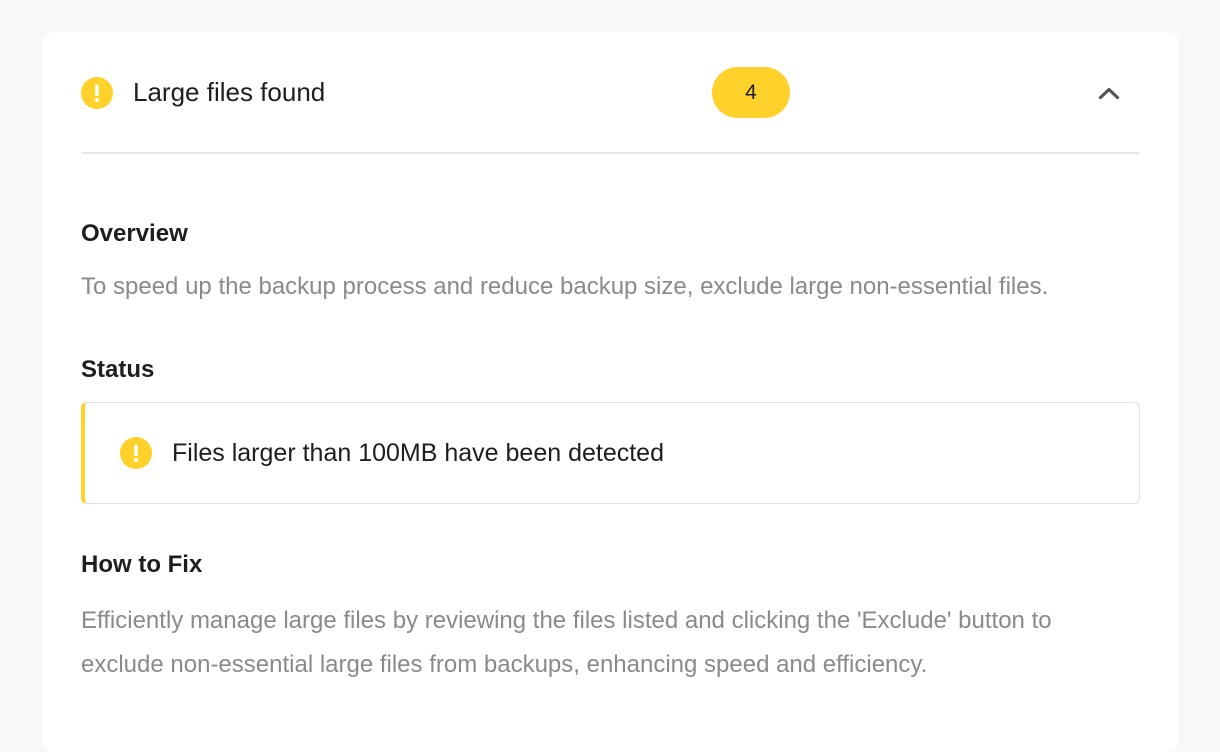 The image size is (1220, 752). I want to click on card-title: Large files found, so click(229, 92).